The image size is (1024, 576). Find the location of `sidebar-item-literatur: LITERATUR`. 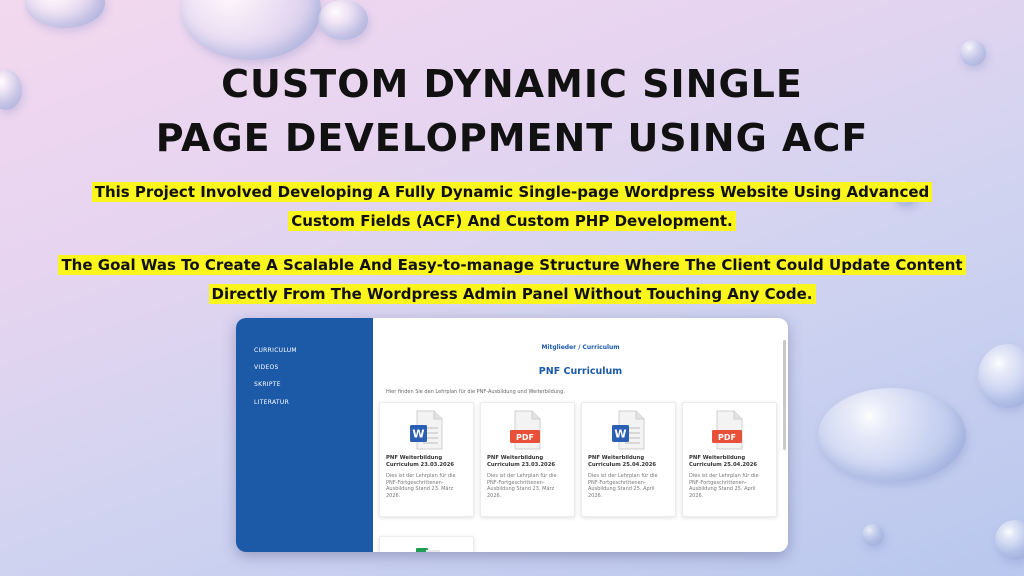

sidebar-item-literatur: LITERATUR is located at coordinates (271, 402).